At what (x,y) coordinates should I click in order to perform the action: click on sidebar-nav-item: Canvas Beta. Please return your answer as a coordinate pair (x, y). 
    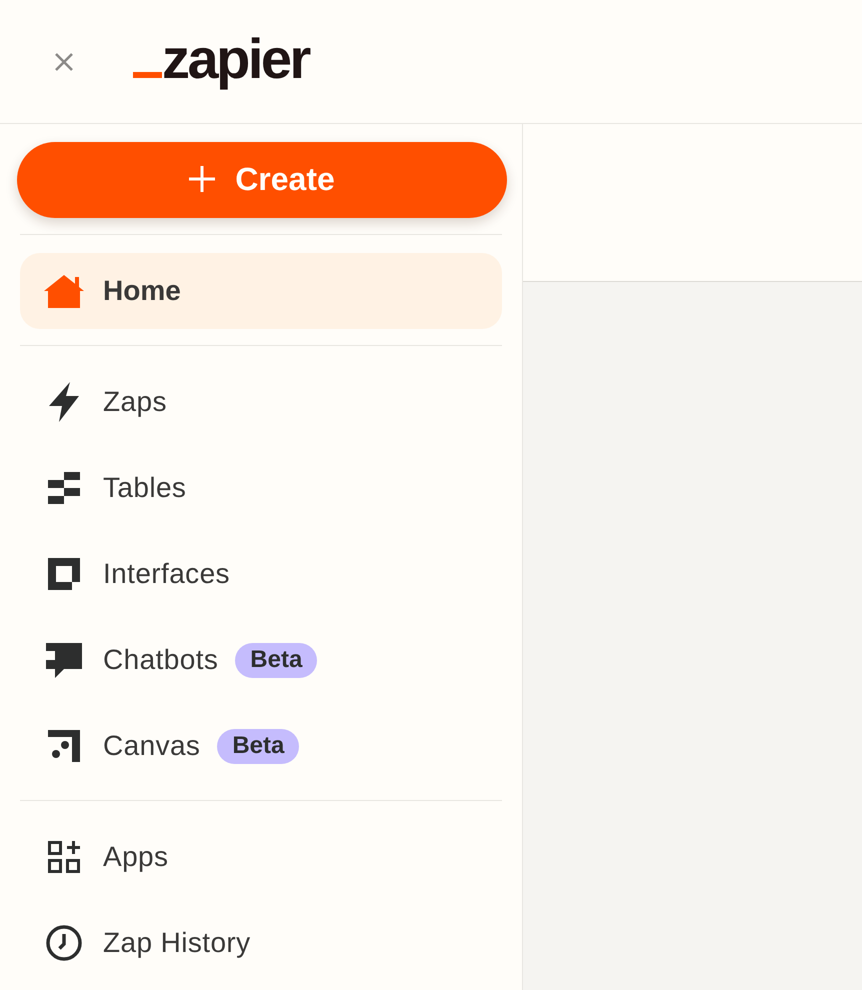
    Looking at the image, I should click on (261, 746).